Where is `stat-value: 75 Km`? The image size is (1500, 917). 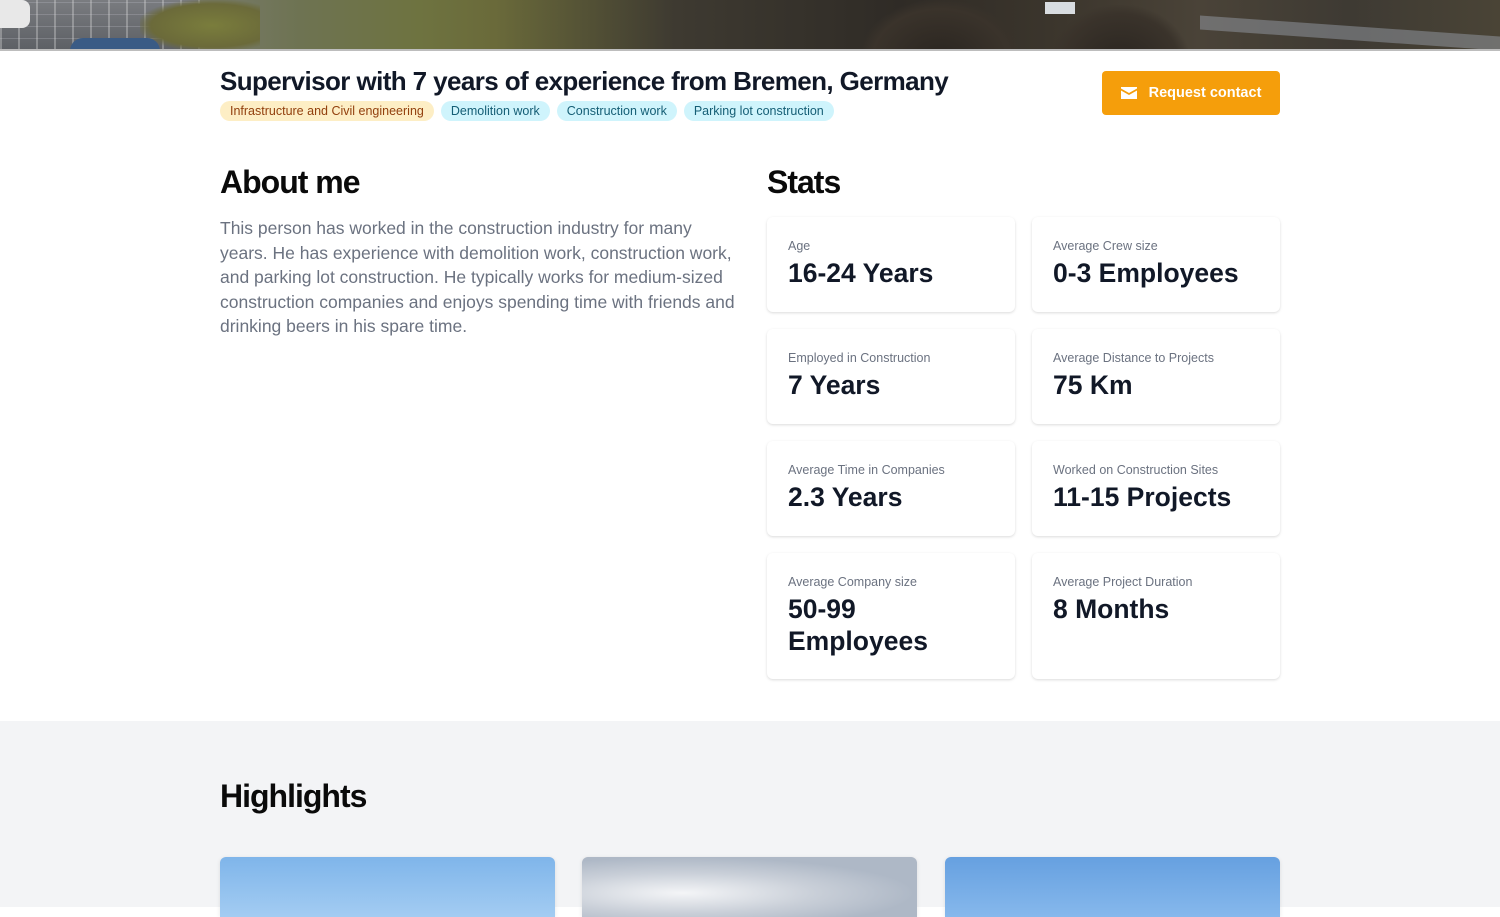
stat-value: 75 Km is located at coordinates (1093, 385).